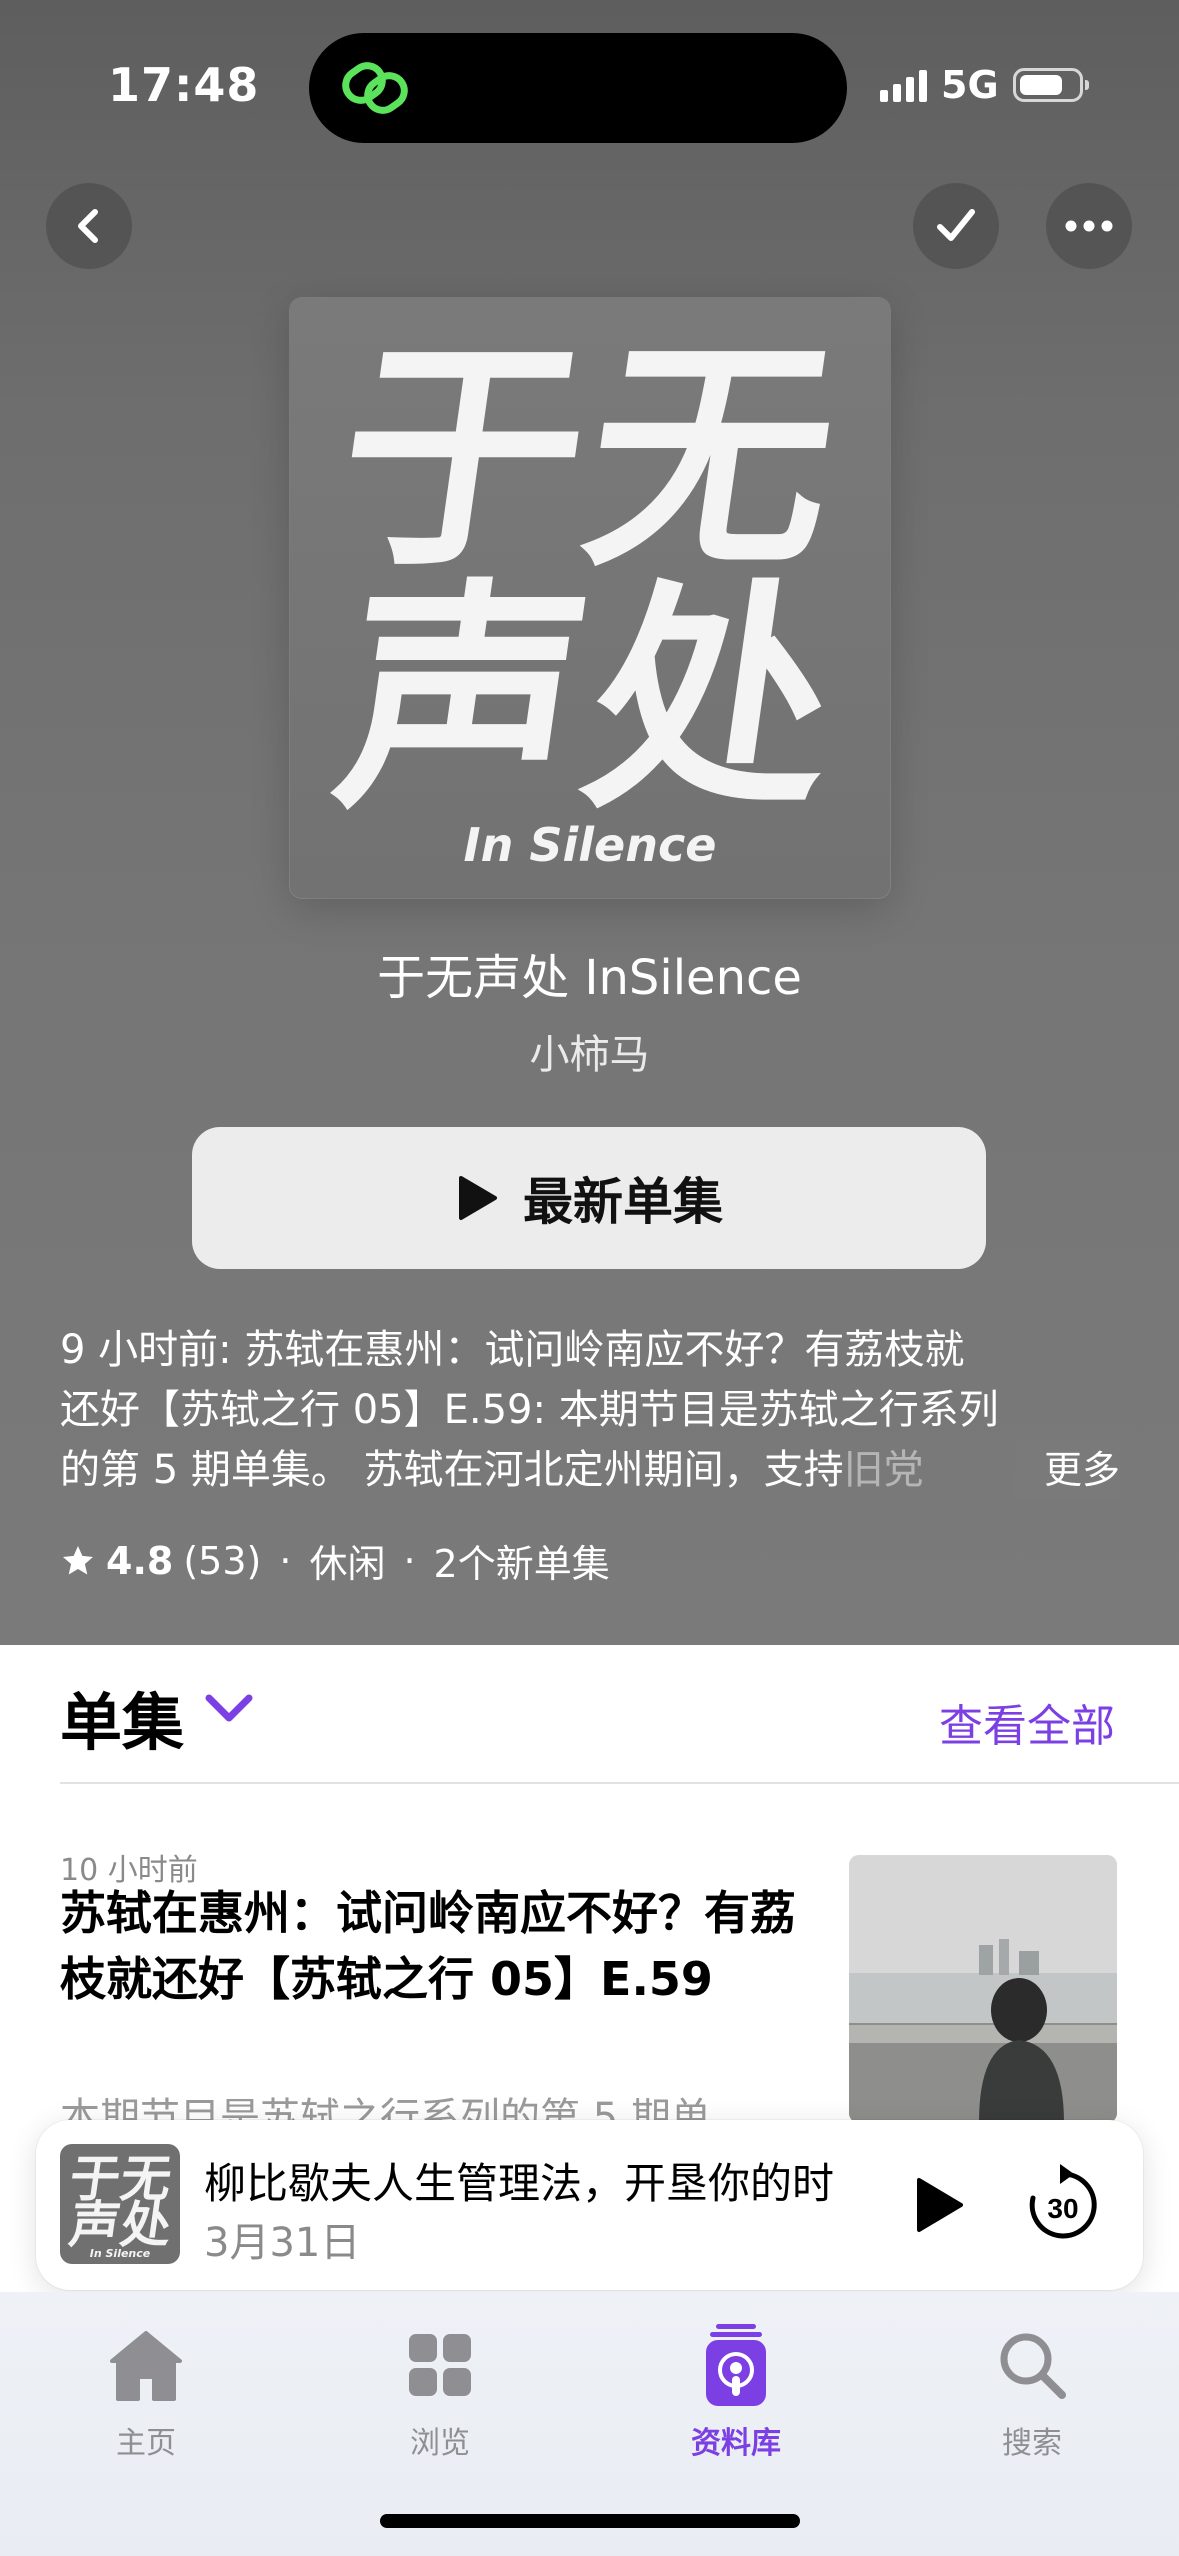 This screenshot has width=1179, height=2556. What do you see at coordinates (590, 701) in the screenshot?
I see `artwork-line2: 声处` at bounding box center [590, 701].